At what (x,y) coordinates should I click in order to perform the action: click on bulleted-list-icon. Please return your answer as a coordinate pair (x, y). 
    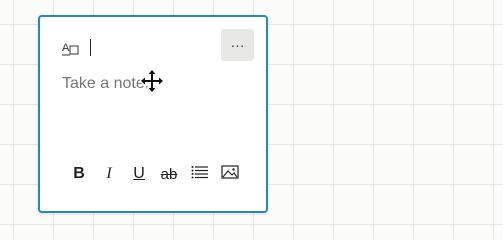
    Looking at the image, I should click on (200, 174).